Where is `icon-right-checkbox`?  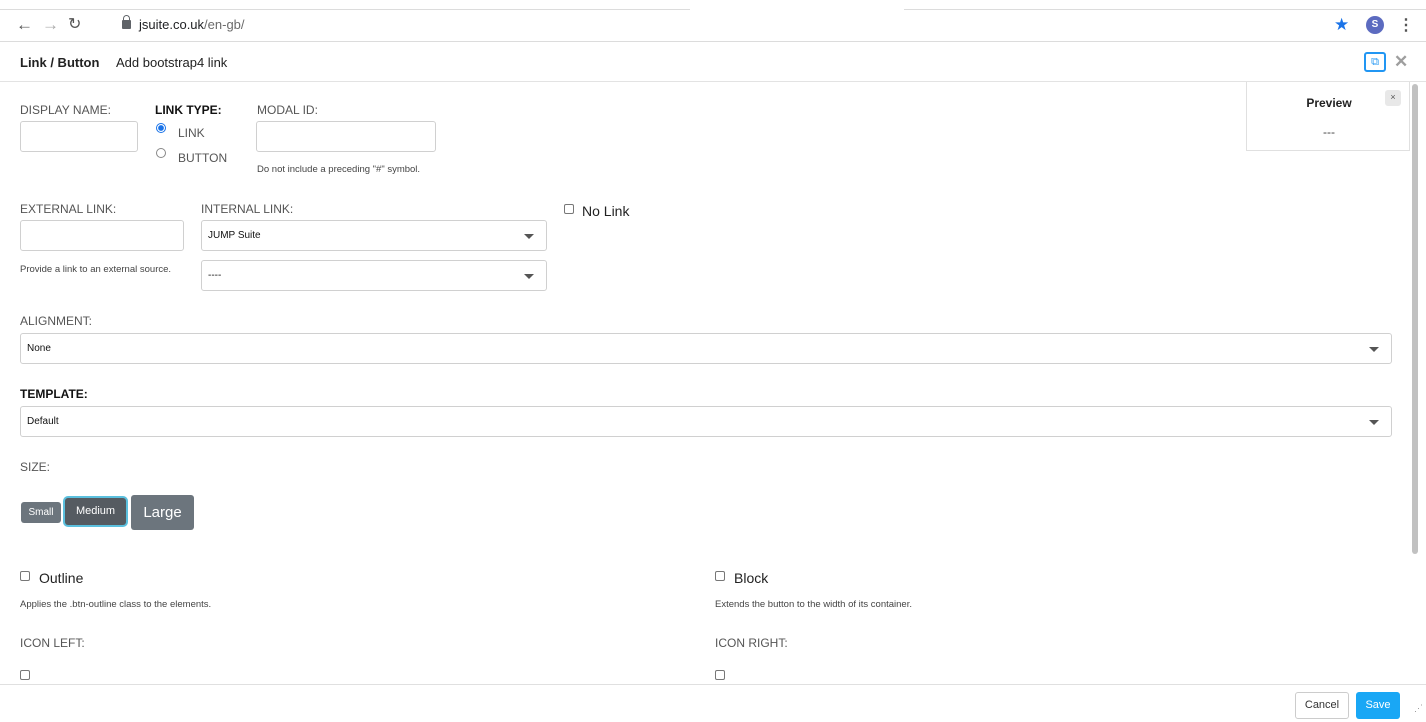
icon-right-checkbox is located at coordinates (720, 675).